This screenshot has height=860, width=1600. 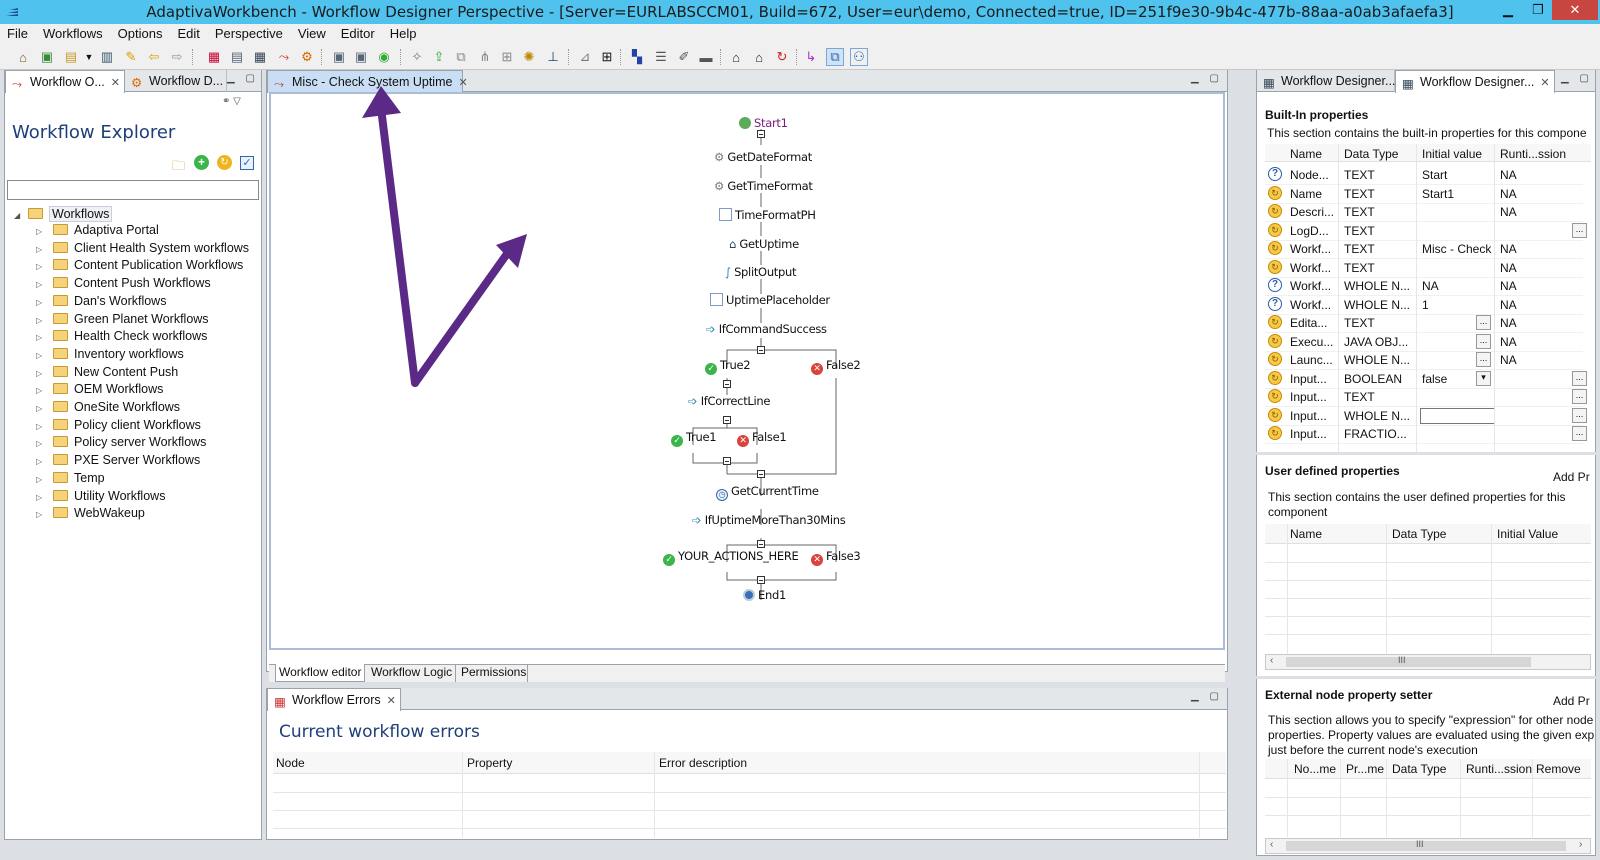 What do you see at coordinates (729, 401) in the screenshot?
I see `node-ifcorrectline: ➩ IfCorrectLine` at bounding box center [729, 401].